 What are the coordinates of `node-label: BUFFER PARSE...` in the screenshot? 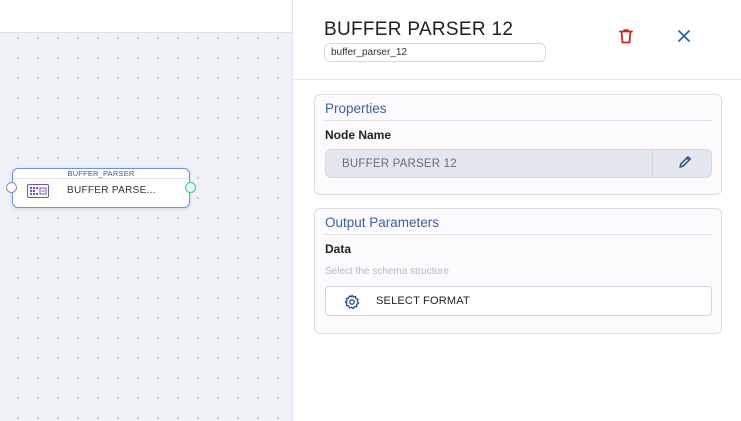 It's located at (111, 190).